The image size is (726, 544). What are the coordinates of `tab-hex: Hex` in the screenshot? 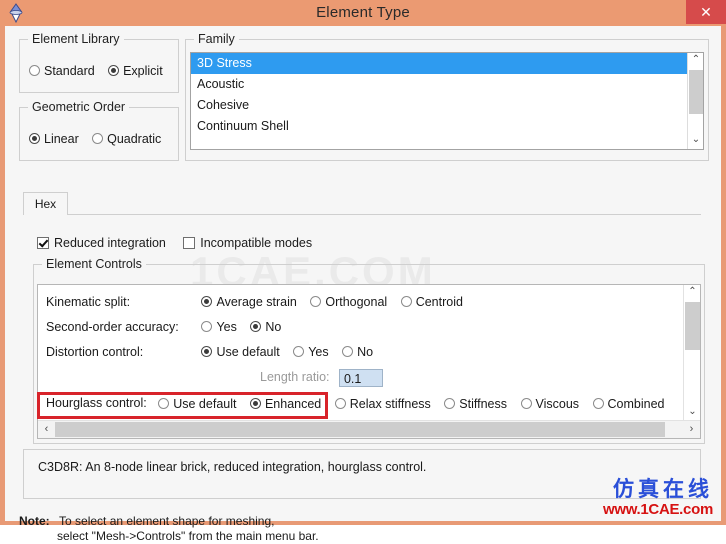 It's located at (45, 203).